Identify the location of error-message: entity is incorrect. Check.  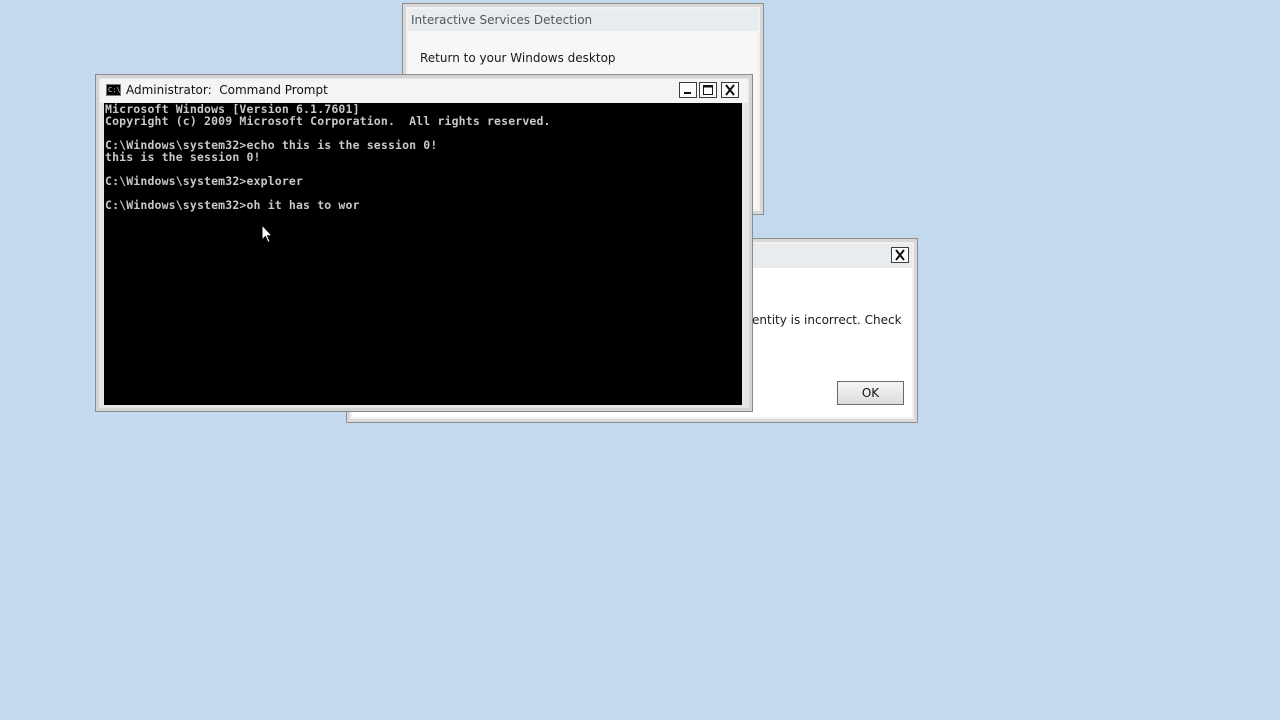
(827, 320).